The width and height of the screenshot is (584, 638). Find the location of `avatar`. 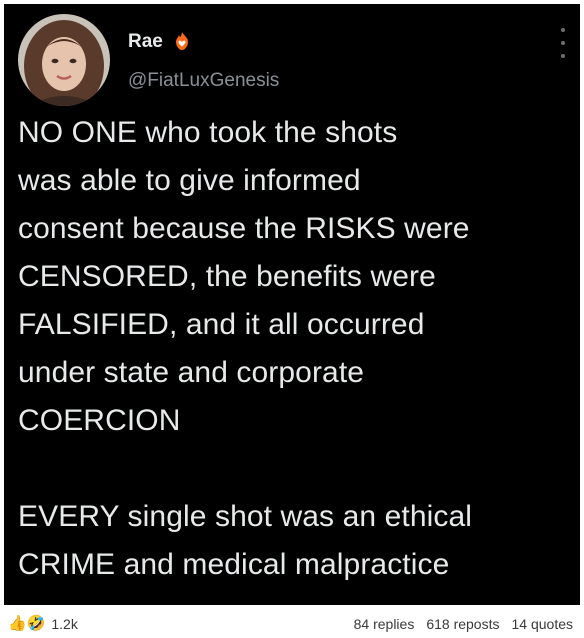

avatar is located at coordinates (64, 60).